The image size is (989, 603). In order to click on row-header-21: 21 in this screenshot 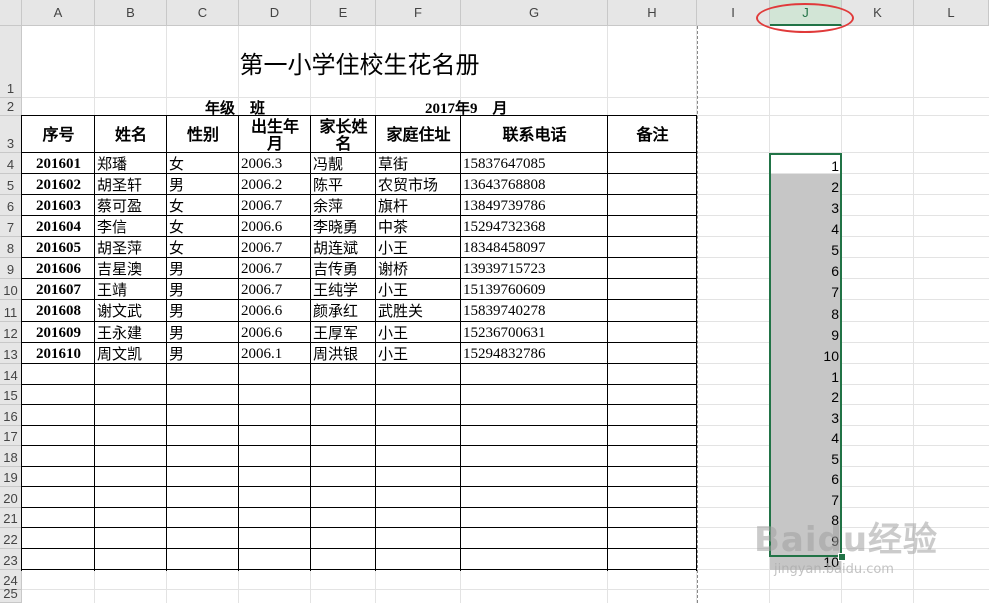, I will do `click(11, 518)`.